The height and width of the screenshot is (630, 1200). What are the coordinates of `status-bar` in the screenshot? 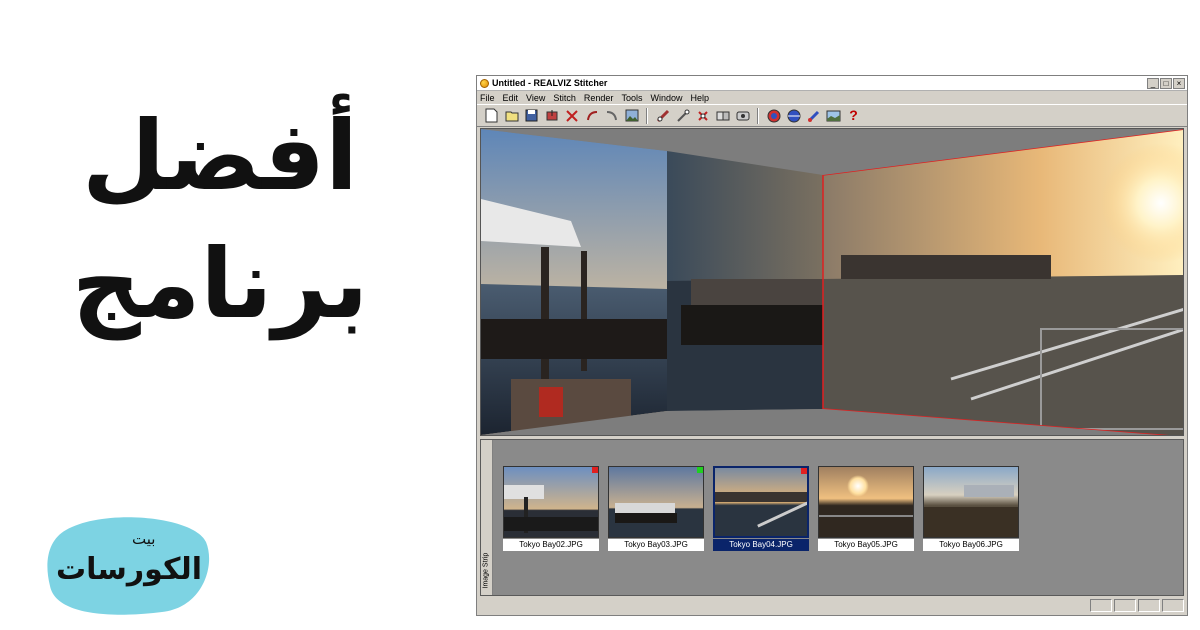 It's located at (832, 606).